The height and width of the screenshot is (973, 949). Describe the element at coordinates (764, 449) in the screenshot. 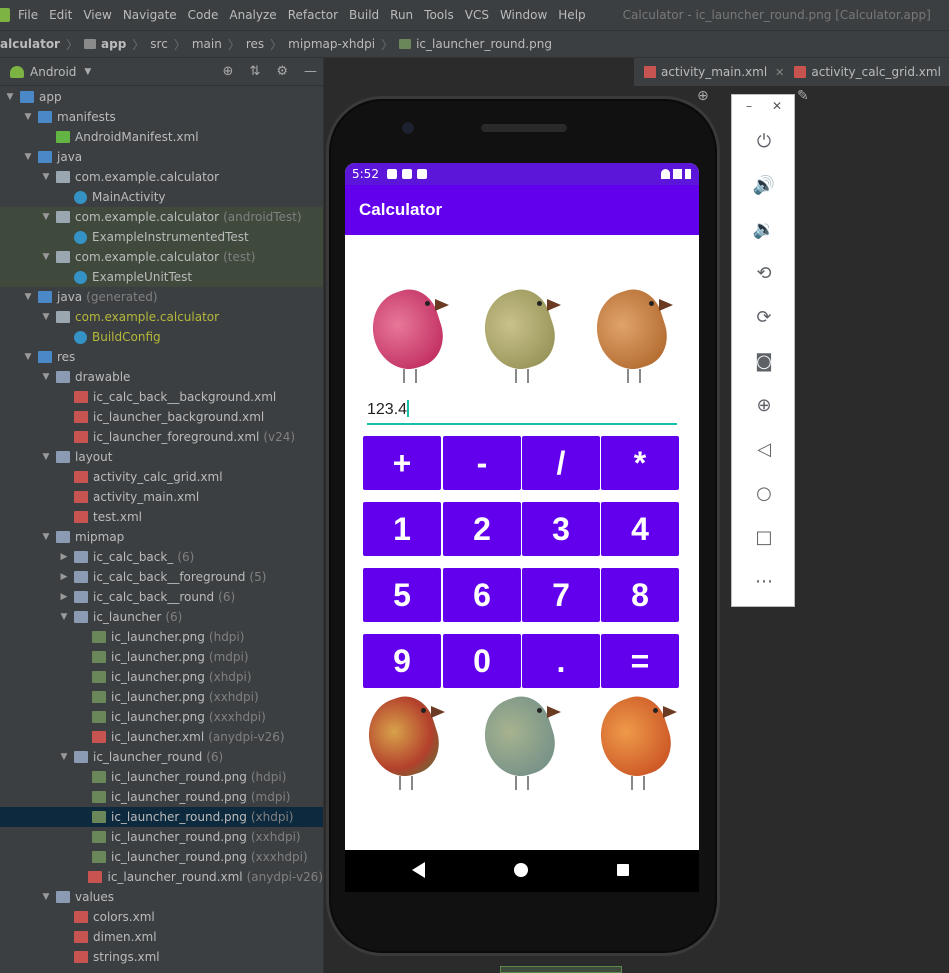

I see `back-icon: ◁` at that location.